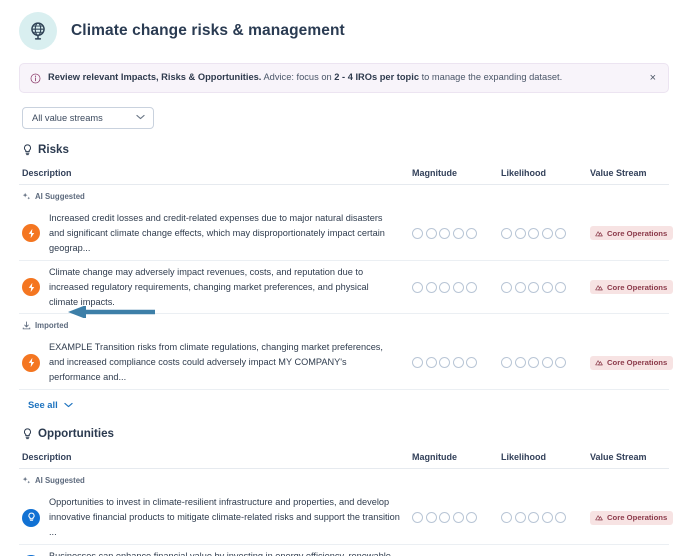 The width and height of the screenshot is (688, 556). What do you see at coordinates (67, 118) in the screenshot?
I see `value-stream-select-value: All value streams` at bounding box center [67, 118].